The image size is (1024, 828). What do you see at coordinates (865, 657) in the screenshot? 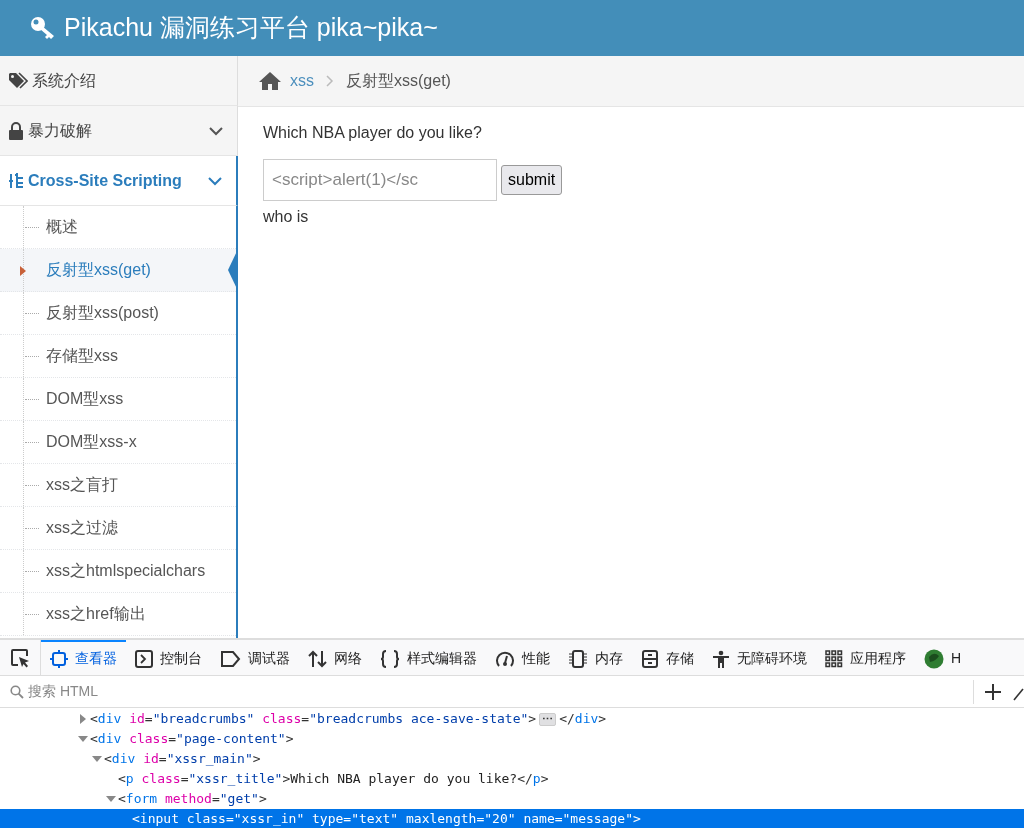
I see `devtools-tab: 应用程序` at bounding box center [865, 657].